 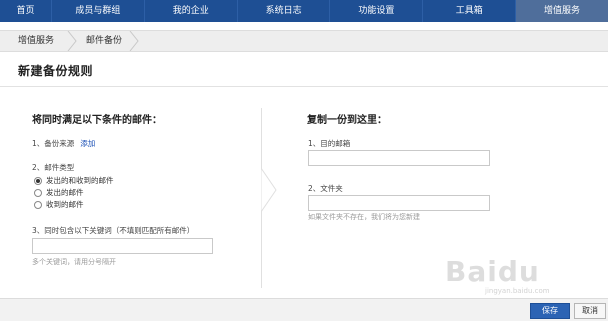 I want to click on mail-type-option-received: 收到的邮件, so click(x=59, y=204).